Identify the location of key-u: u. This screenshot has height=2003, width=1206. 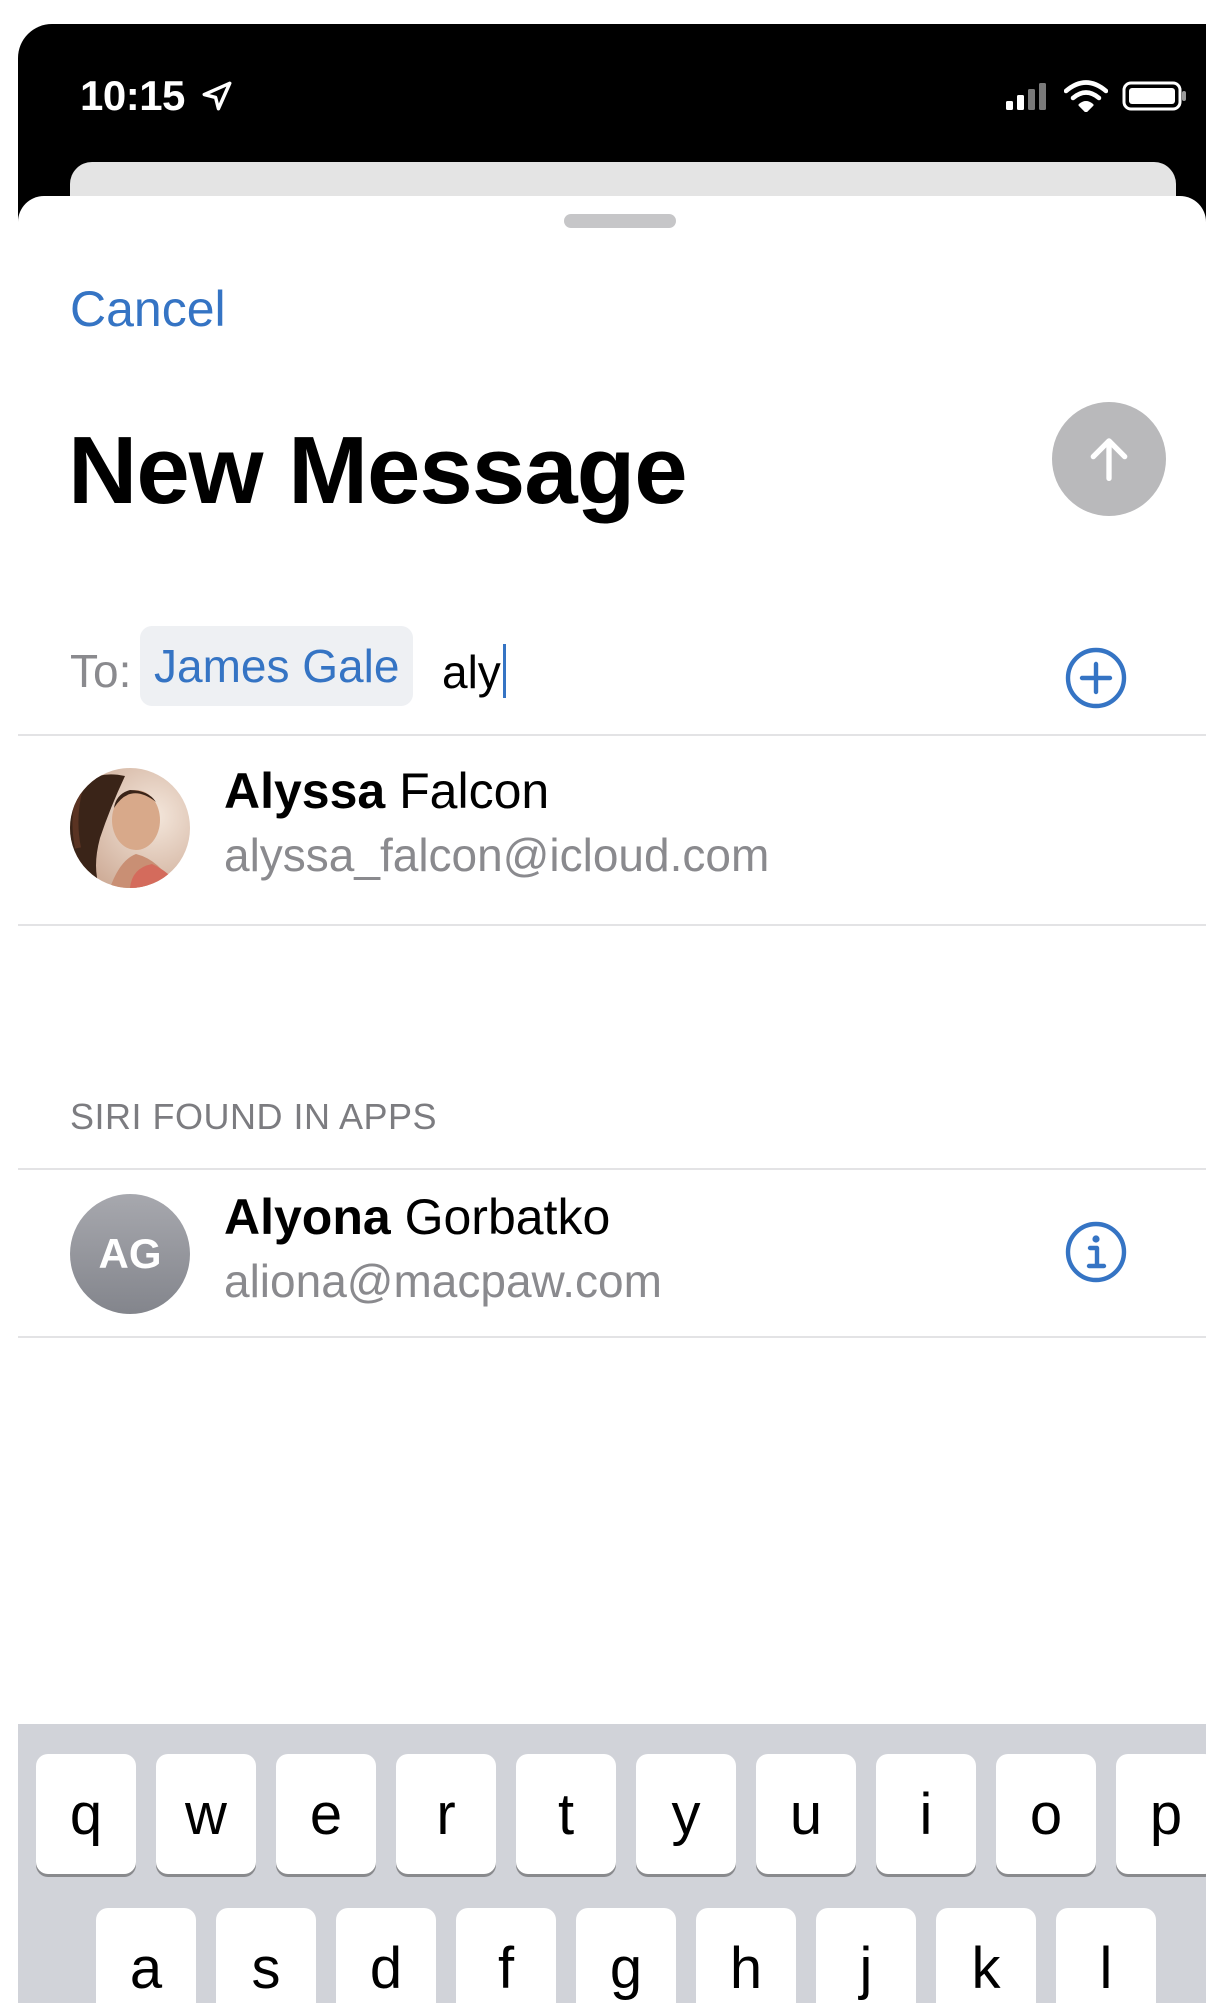
(806, 1814).